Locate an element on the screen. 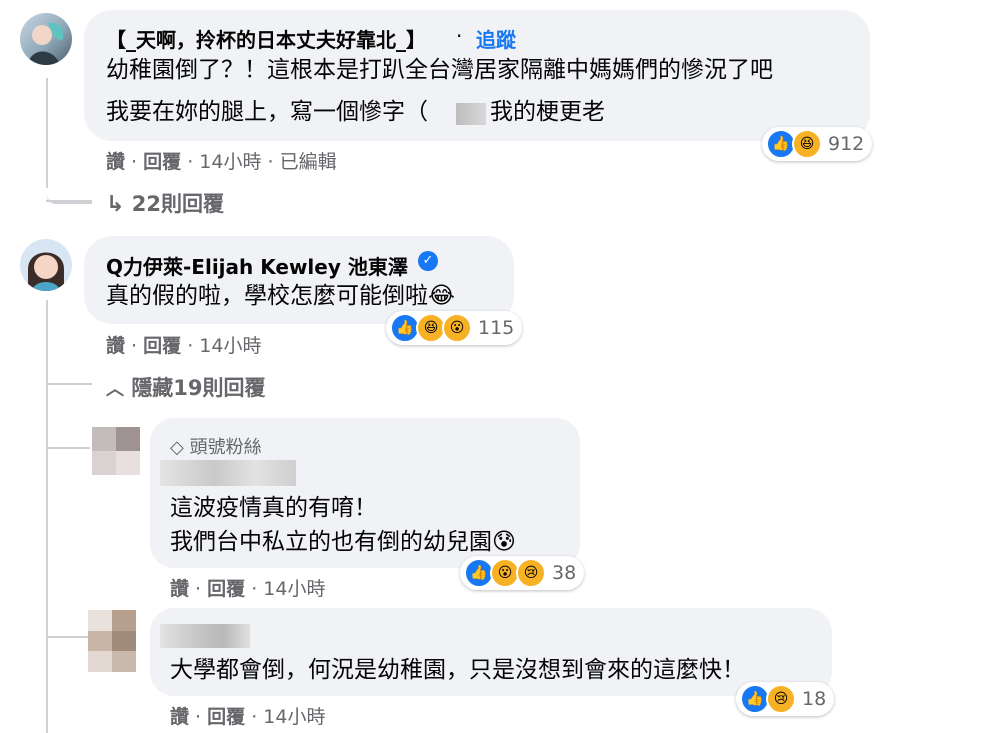 Image resolution: width=1000 pixels, height=733 pixels. verified-badge-icon: ✓ is located at coordinates (428, 261).